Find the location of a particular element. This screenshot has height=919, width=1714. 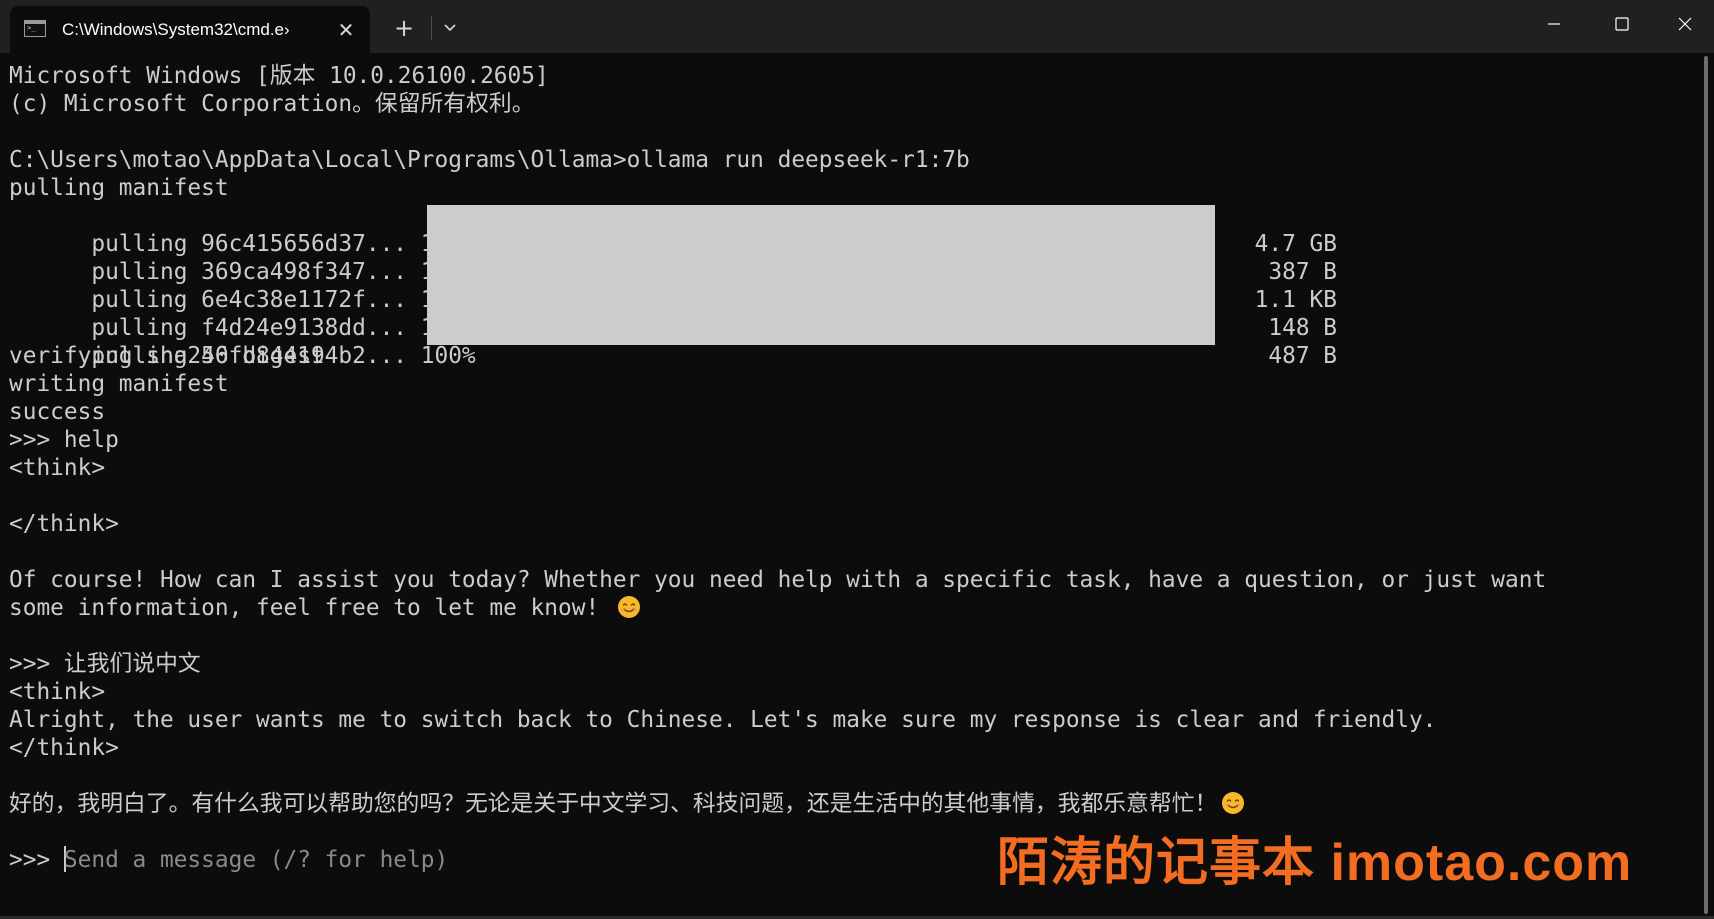

pull-size: 148 B is located at coordinates (1302, 328).